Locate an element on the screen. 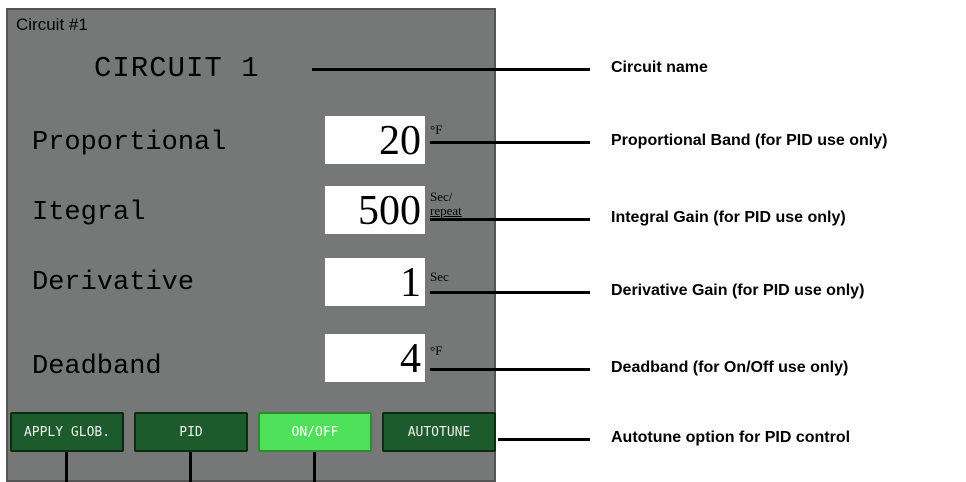 The image size is (966, 482). integral-unit: Sec/ repeat is located at coordinates (446, 204).